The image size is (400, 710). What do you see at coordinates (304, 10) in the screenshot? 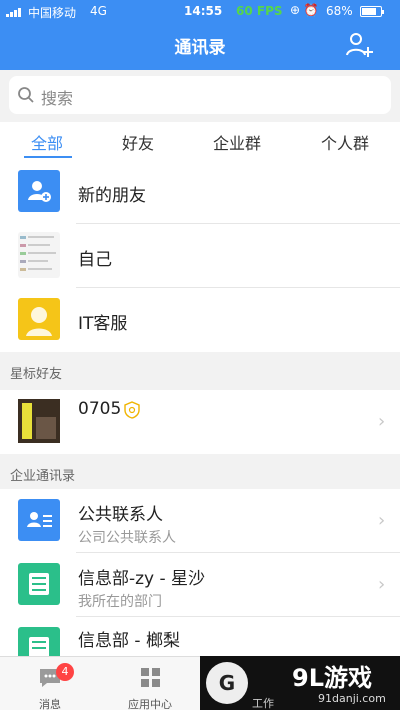
I see `alarm-icon: ⊕ ⏰` at bounding box center [304, 10].